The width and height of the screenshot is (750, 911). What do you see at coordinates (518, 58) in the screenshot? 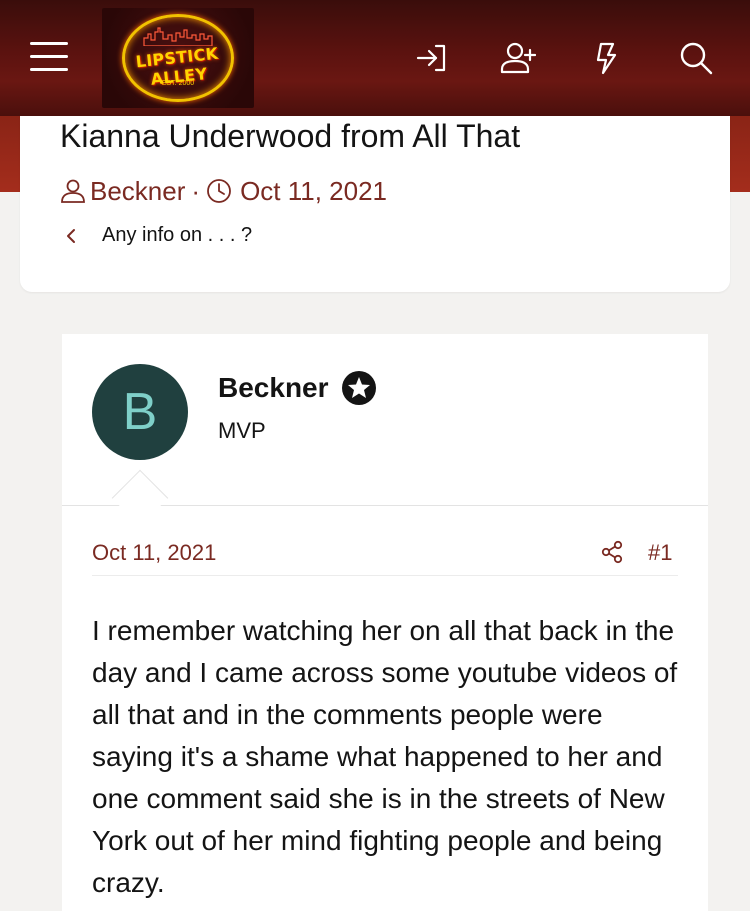
I see `register-icon` at bounding box center [518, 58].